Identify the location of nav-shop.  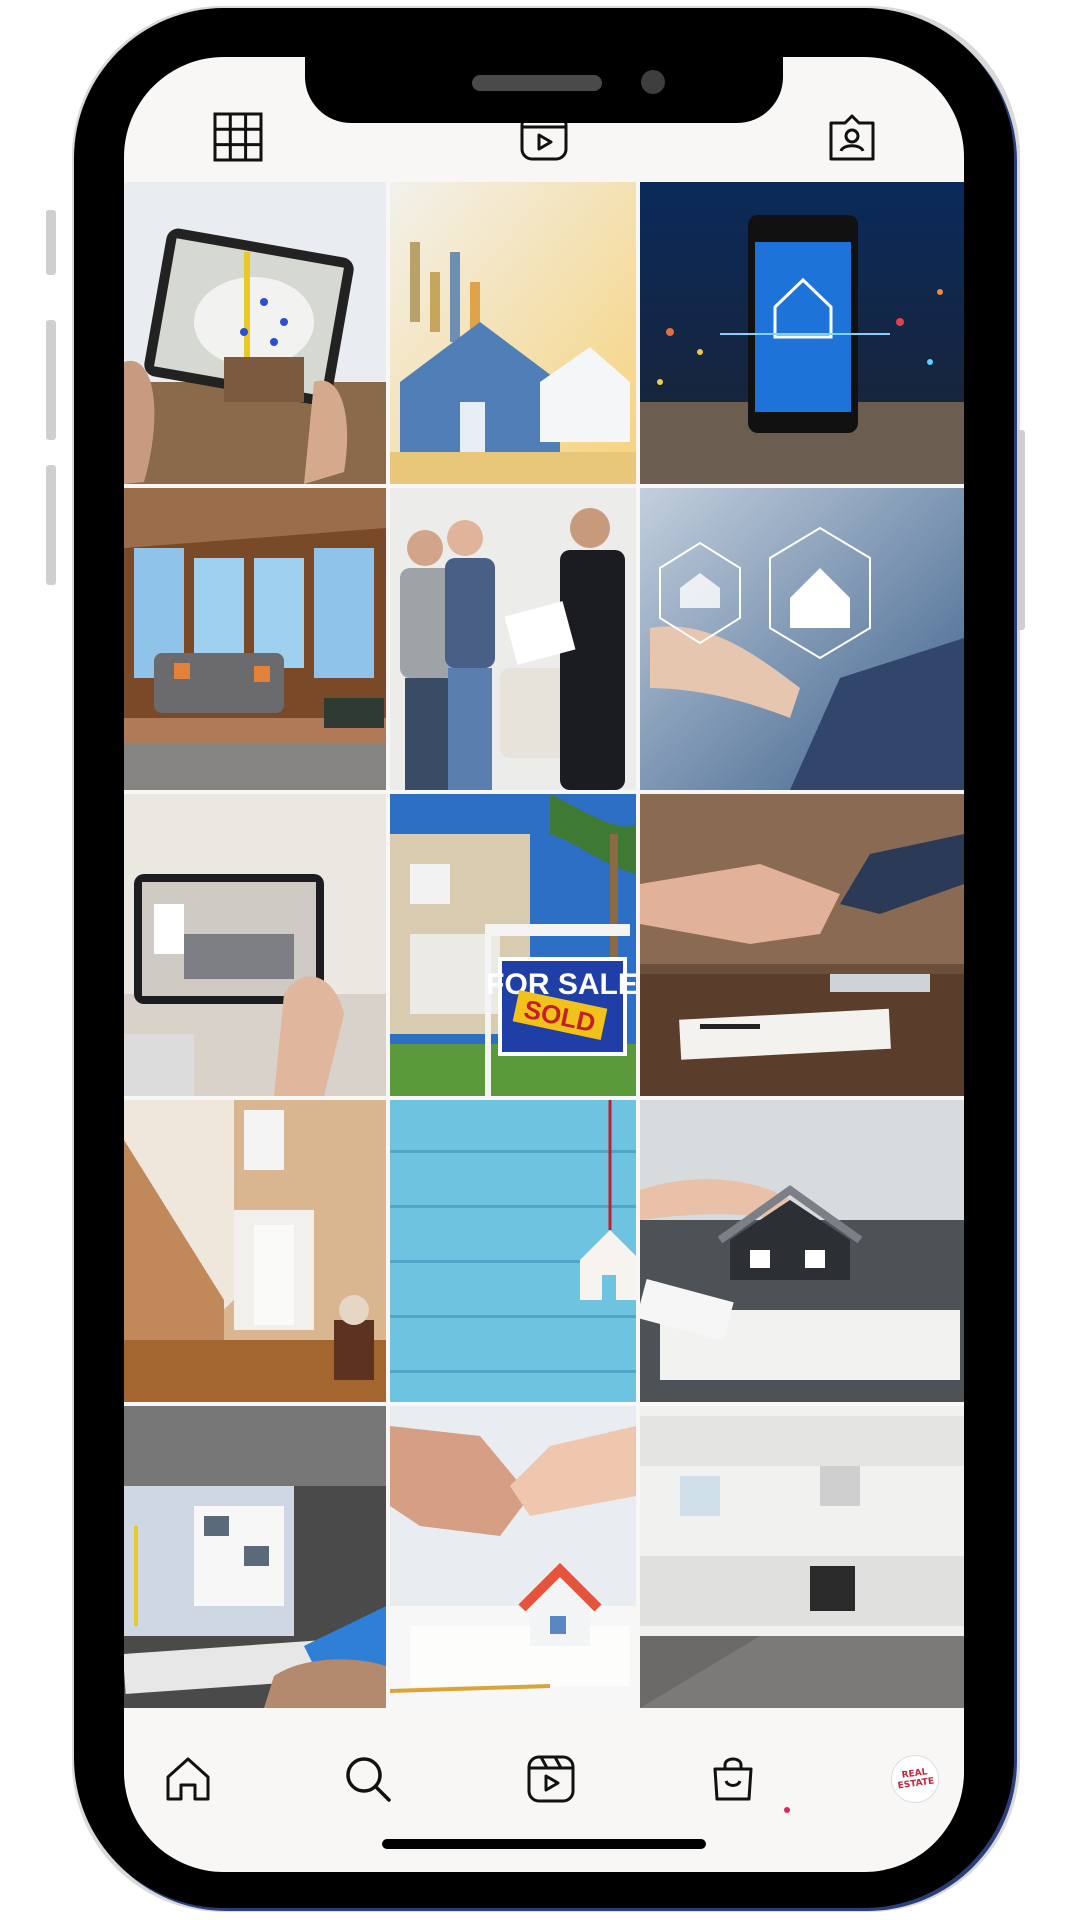
(733, 1779).